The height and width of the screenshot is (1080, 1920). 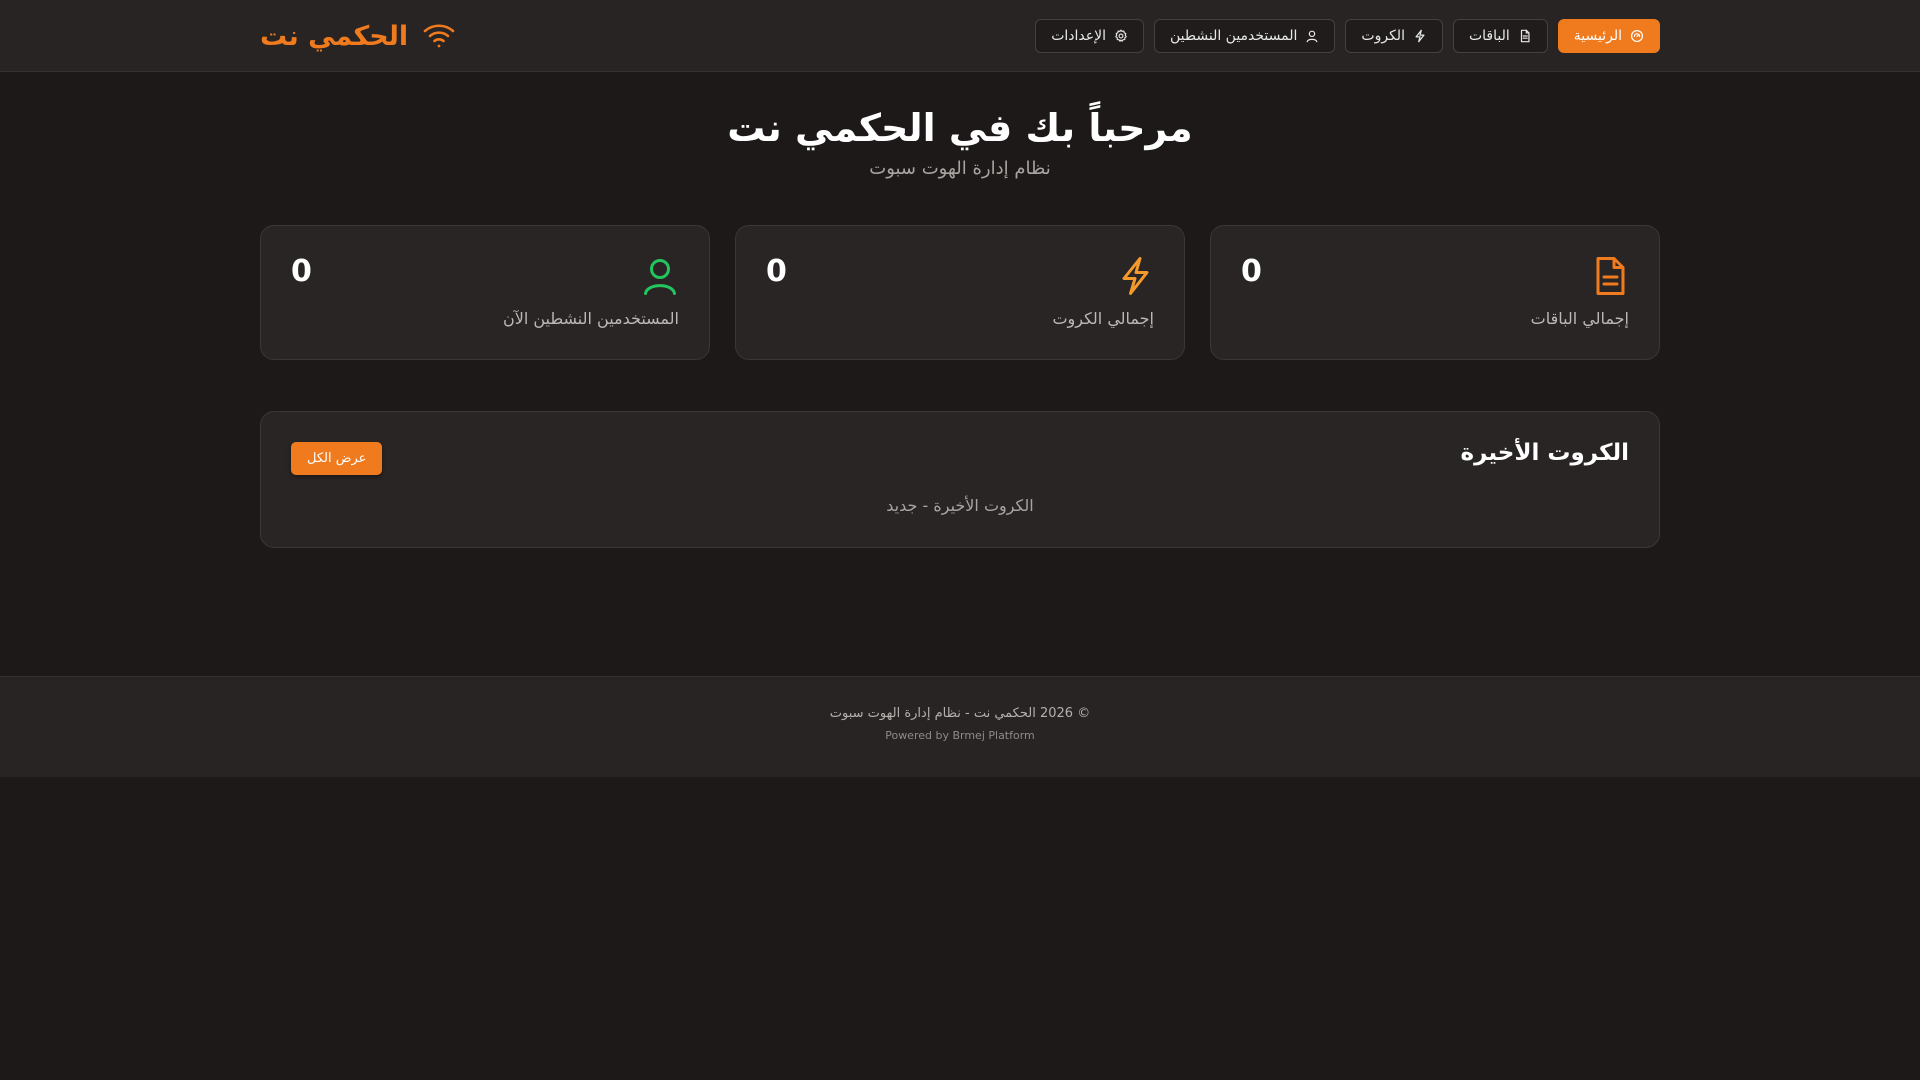 I want to click on nav-home-label: الرئيسية, so click(x=1597, y=36).